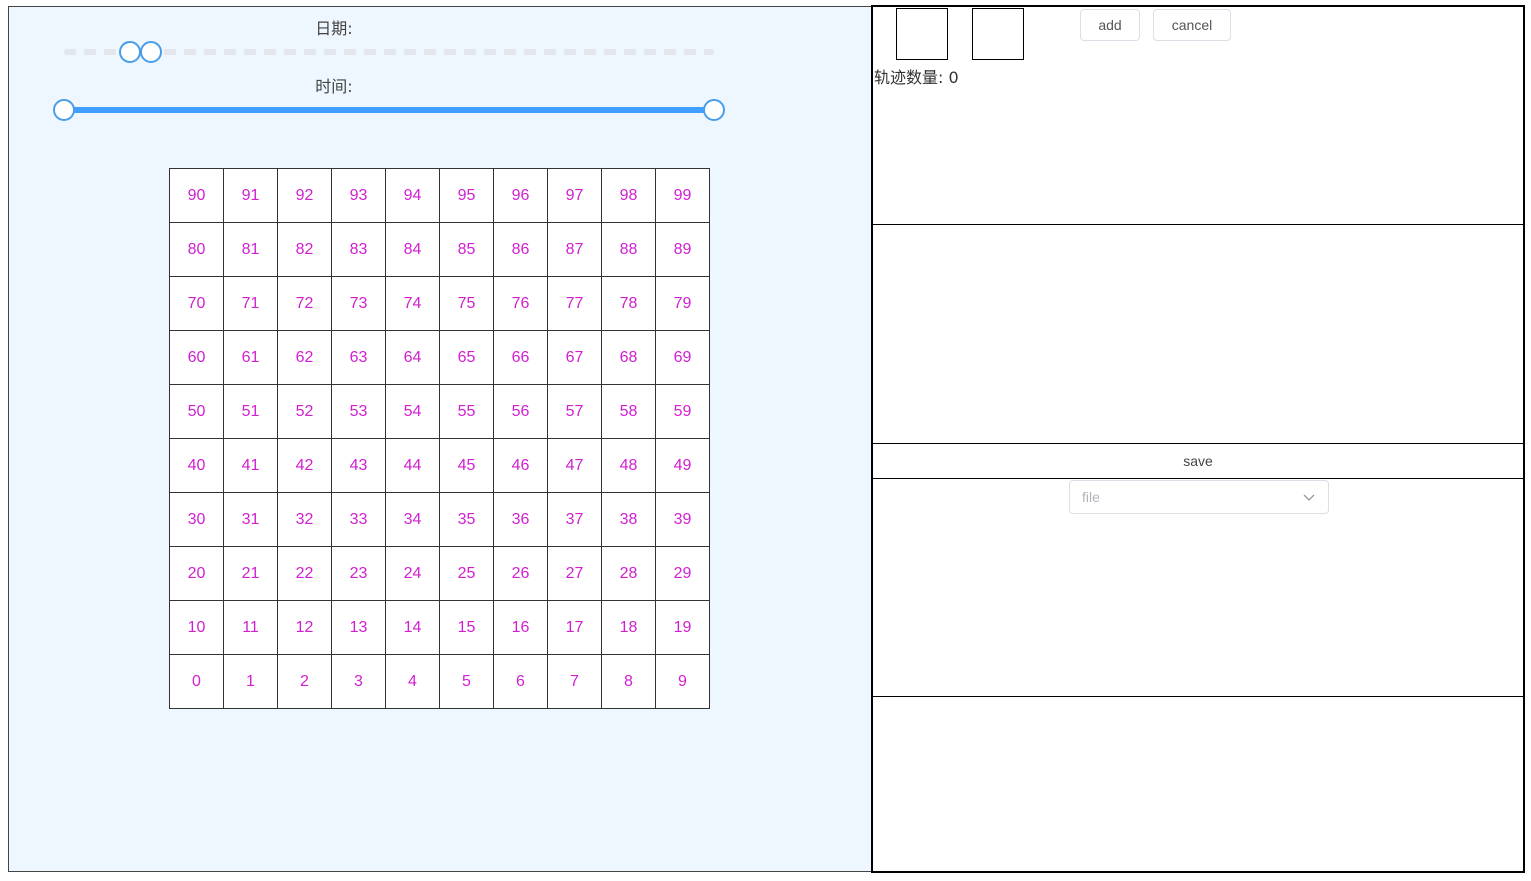 The image size is (1531, 881). I want to click on grid-cell: 10, so click(196, 627).